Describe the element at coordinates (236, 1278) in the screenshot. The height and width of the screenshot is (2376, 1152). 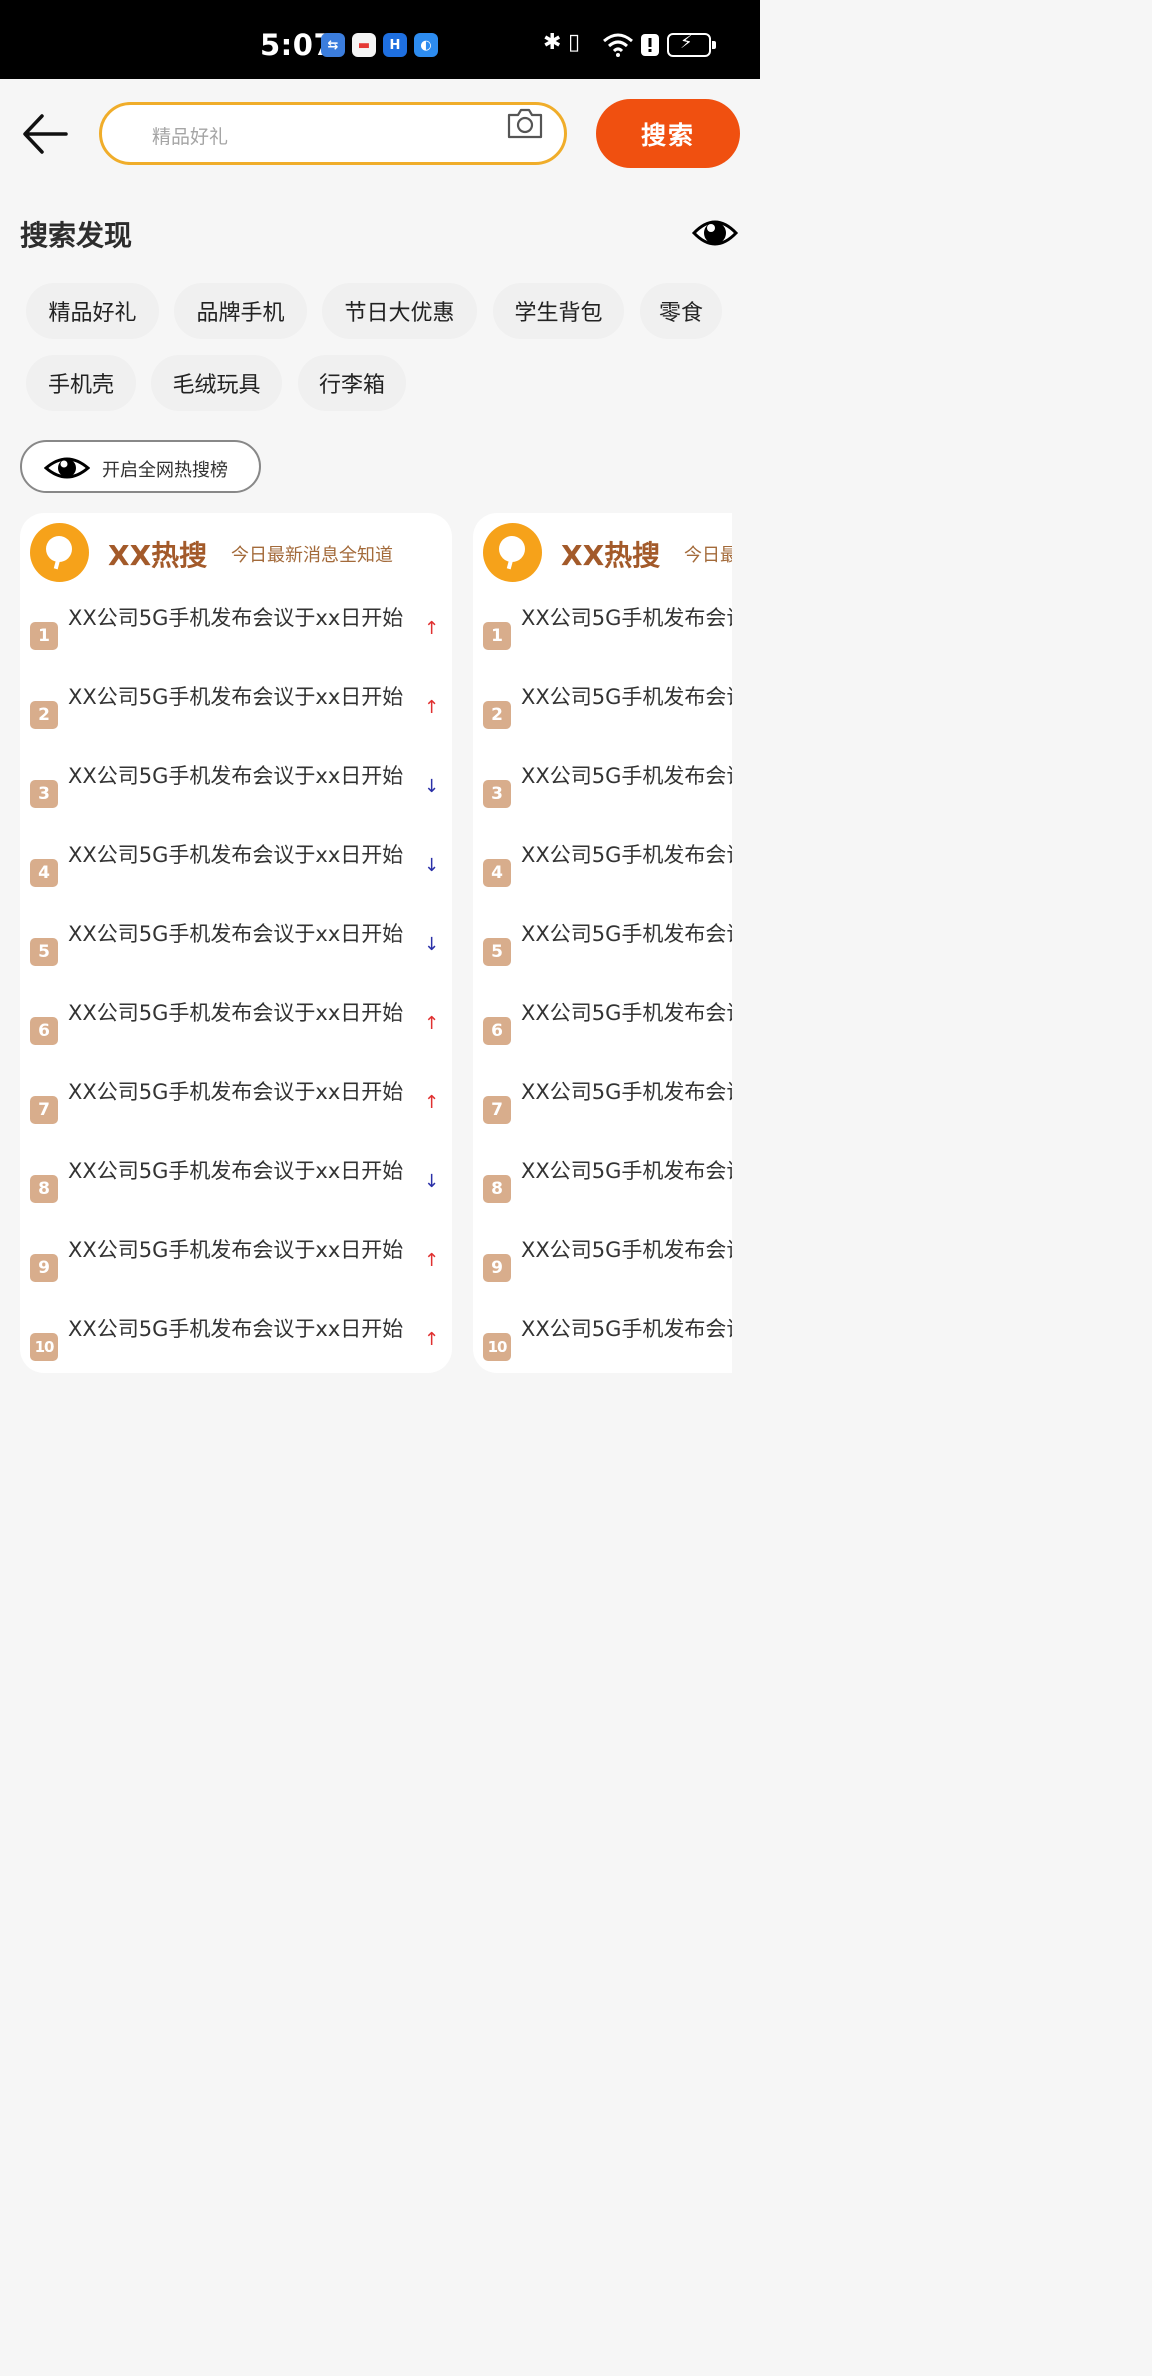
I see `hot-search-item: 9 XX公司5G手机发布会议于xx日开始 ↑` at that location.